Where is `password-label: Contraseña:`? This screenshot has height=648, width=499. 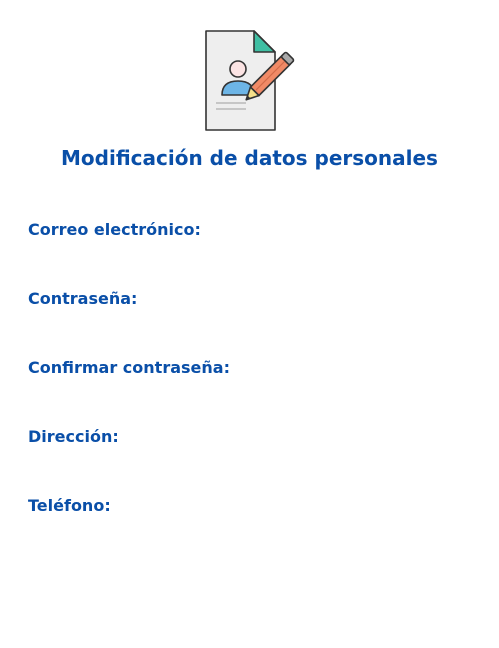 password-label: Contraseña: is located at coordinates (83, 298).